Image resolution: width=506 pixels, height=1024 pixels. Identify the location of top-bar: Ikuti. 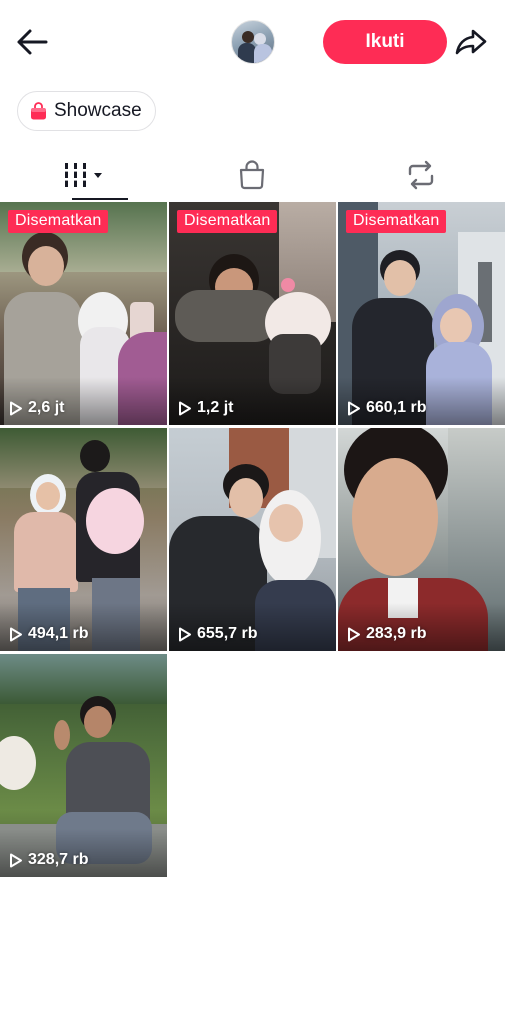
(253, 42).